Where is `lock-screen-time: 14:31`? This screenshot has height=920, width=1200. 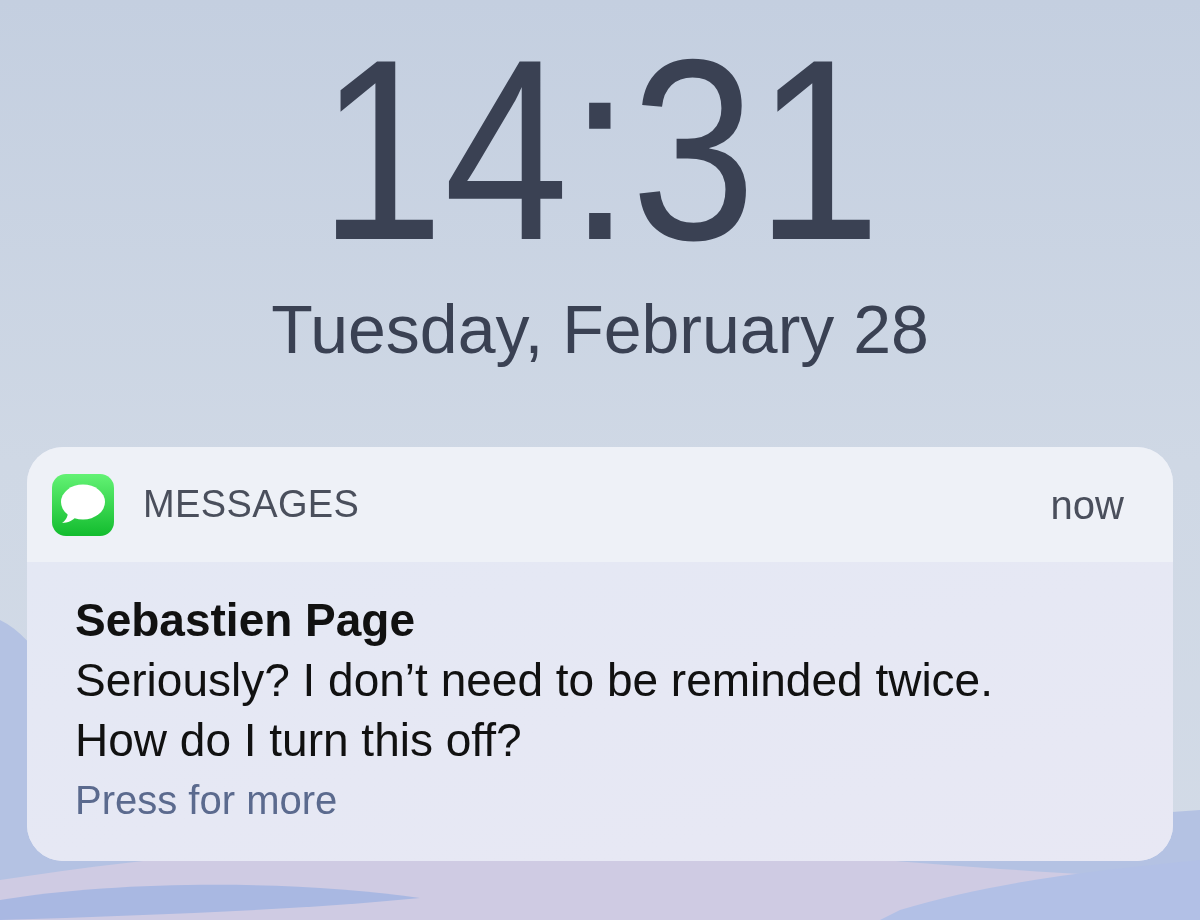
lock-screen-time: 14:31 is located at coordinates (600, 141).